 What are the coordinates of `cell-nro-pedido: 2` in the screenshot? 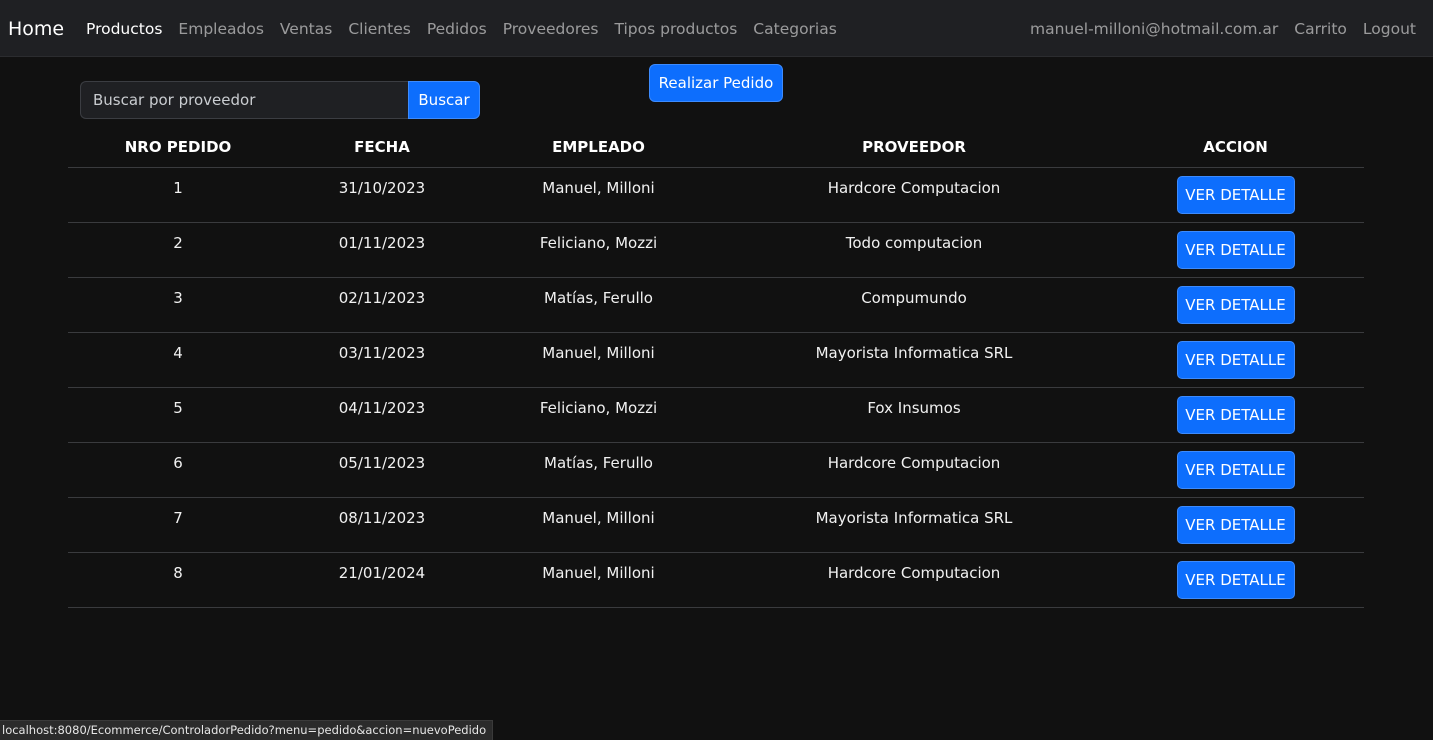 It's located at (178, 250).